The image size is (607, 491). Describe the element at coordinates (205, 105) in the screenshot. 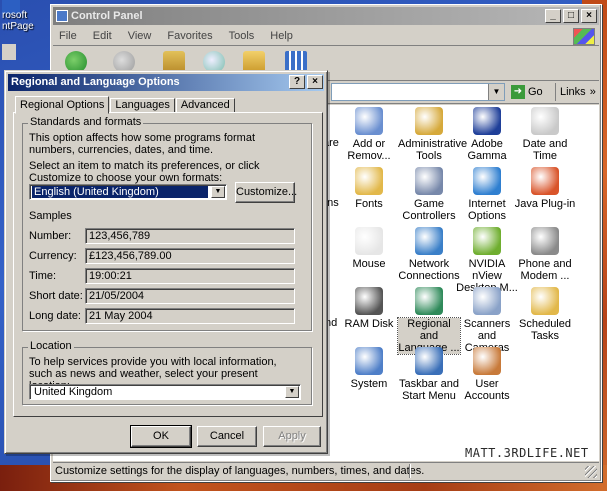

I see `tab-advanced: Advanced` at that location.